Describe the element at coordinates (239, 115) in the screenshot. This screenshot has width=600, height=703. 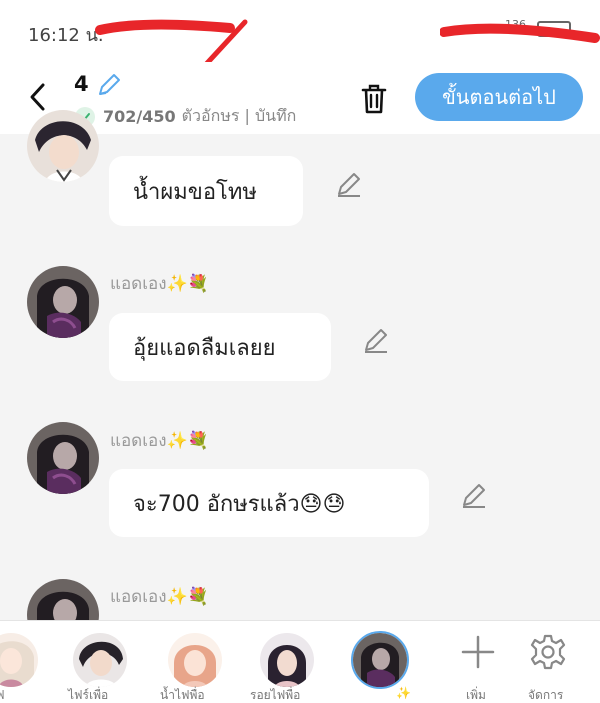
I see `char-label: ตัวอักษร | บันทึก` at that location.